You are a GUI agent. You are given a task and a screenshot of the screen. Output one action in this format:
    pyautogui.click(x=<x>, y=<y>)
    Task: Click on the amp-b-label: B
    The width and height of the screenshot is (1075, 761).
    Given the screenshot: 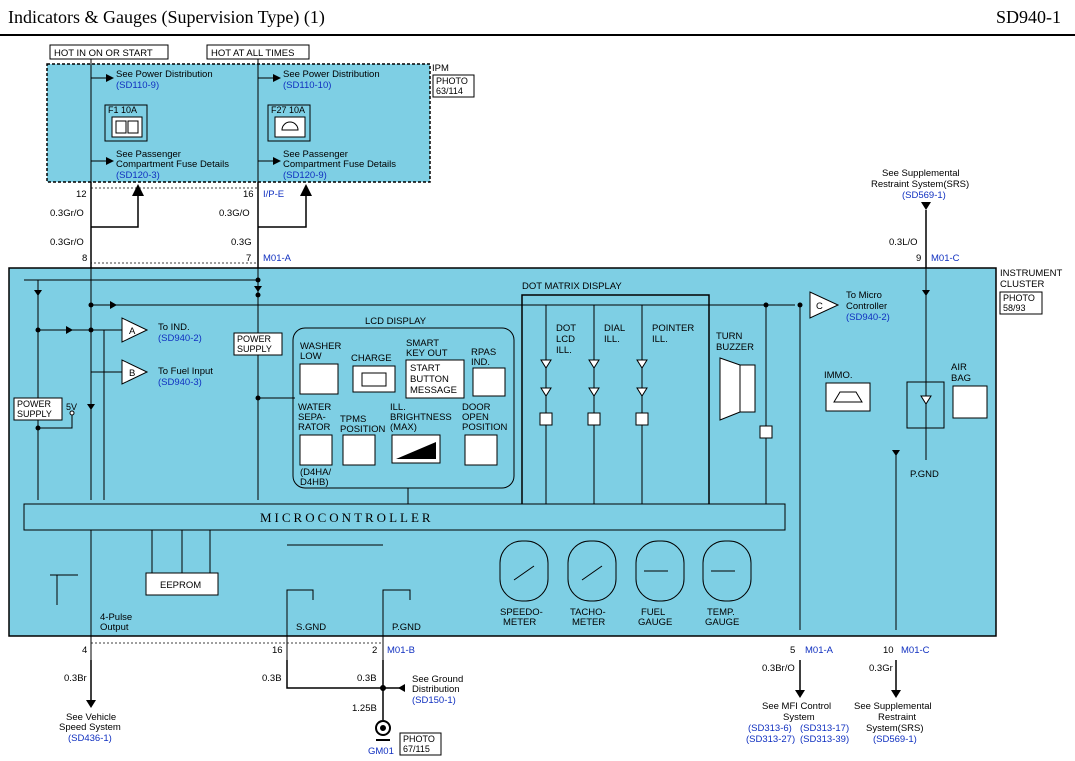 What is the action you would take?
    pyautogui.click(x=132, y=373)
    